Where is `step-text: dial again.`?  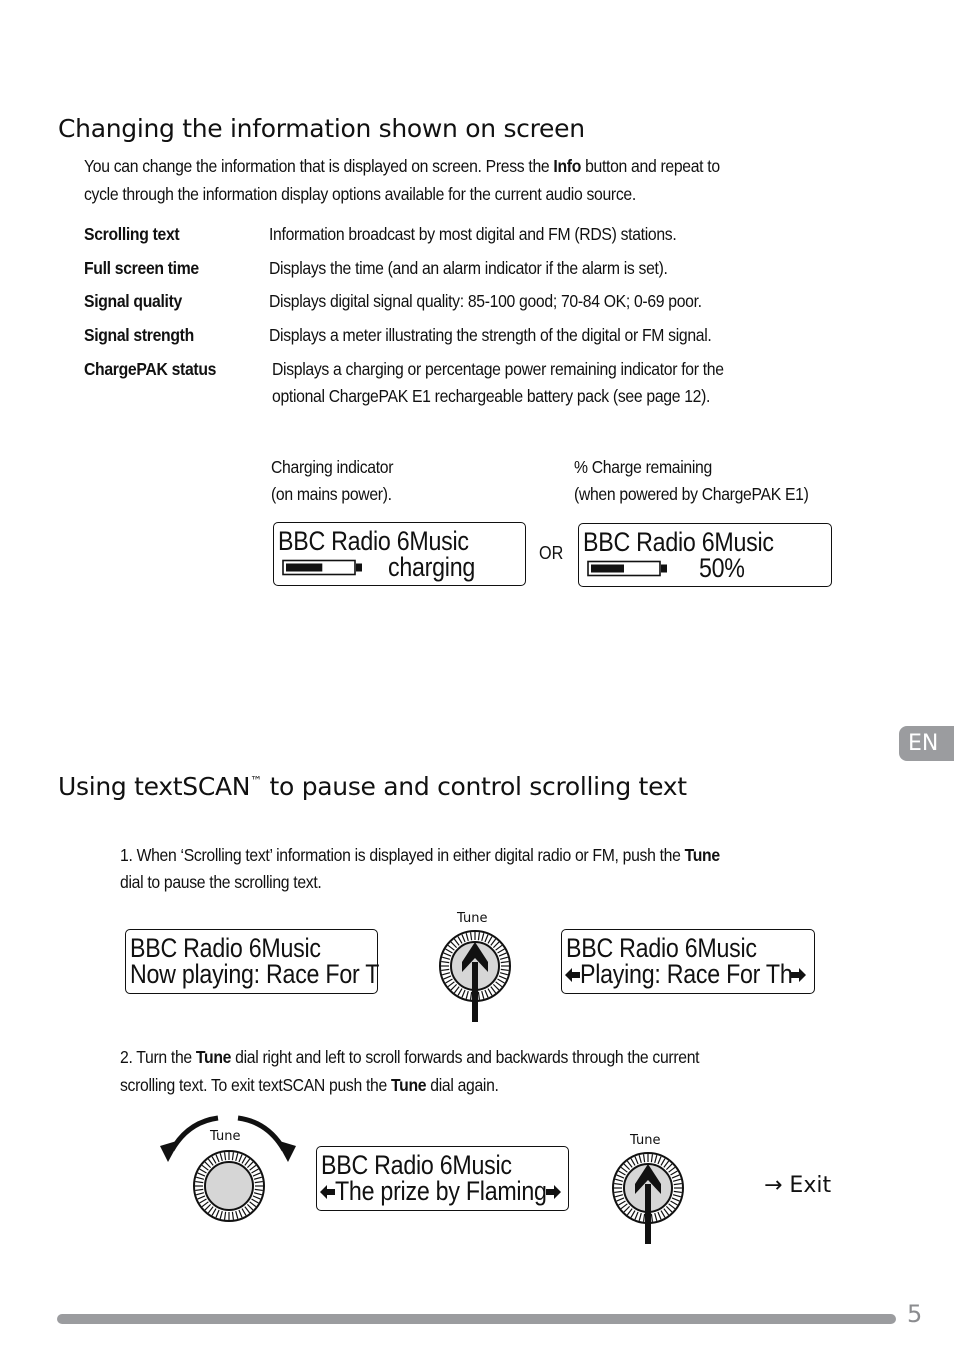
step-text: dial again. is located at coordinates (462, 1085).